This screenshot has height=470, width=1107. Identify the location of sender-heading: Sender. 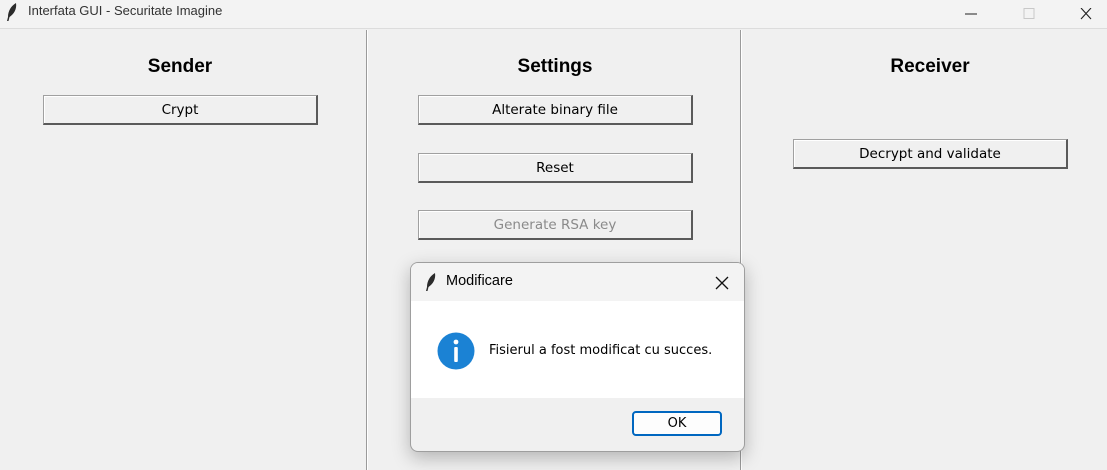
(180, 66).